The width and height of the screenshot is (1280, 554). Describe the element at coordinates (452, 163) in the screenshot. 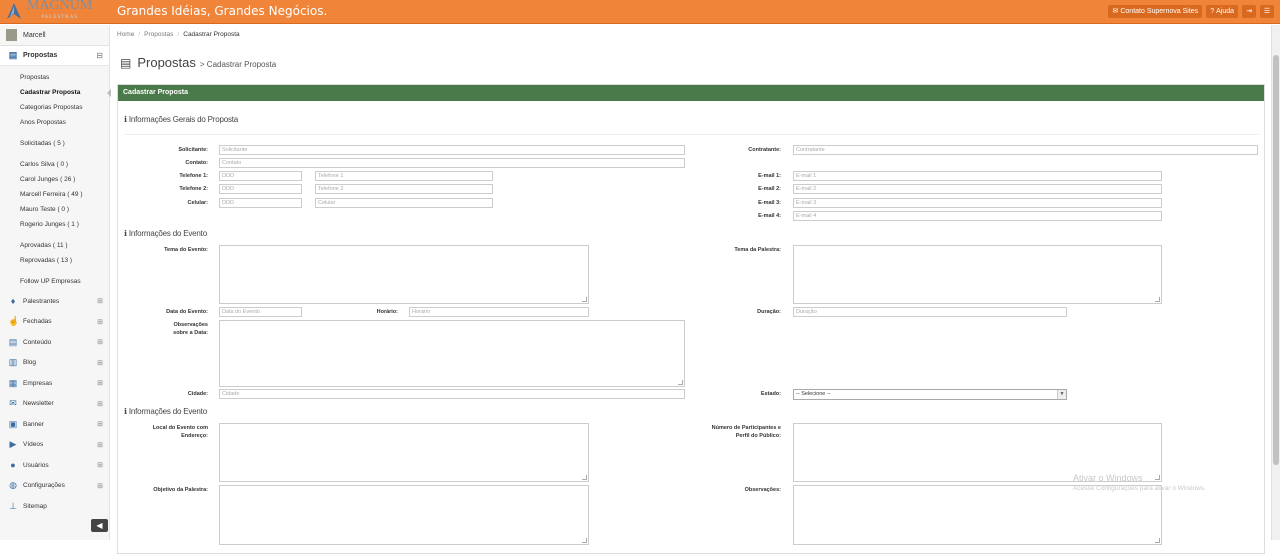

I see `contato-input: Contato` at that location.